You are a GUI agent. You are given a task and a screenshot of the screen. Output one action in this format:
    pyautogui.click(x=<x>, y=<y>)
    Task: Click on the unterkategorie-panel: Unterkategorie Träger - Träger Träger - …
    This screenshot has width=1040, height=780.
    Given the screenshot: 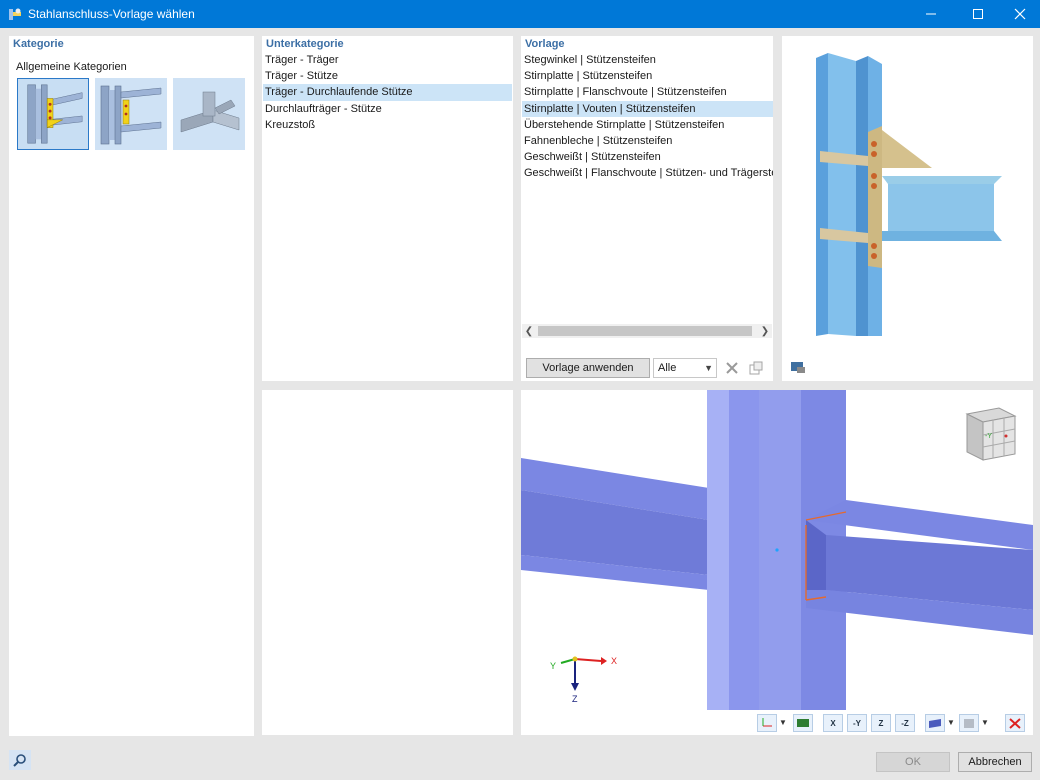 What is the action you would take?
    pyautogui.click(x=387, y=208)
    